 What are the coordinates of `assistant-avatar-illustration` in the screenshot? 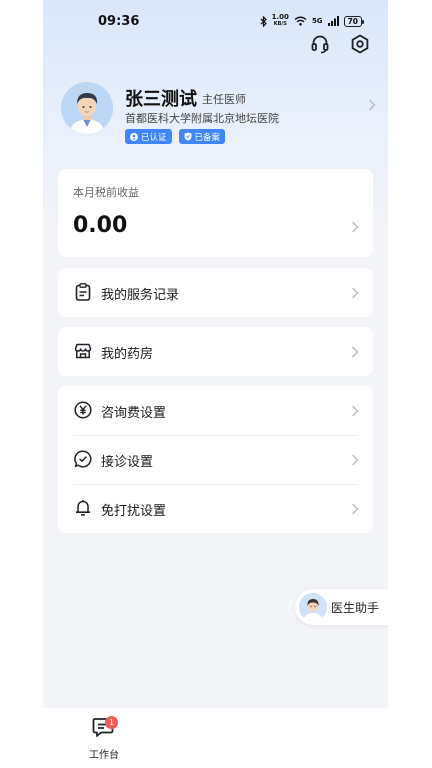 It's located at (313, 607).